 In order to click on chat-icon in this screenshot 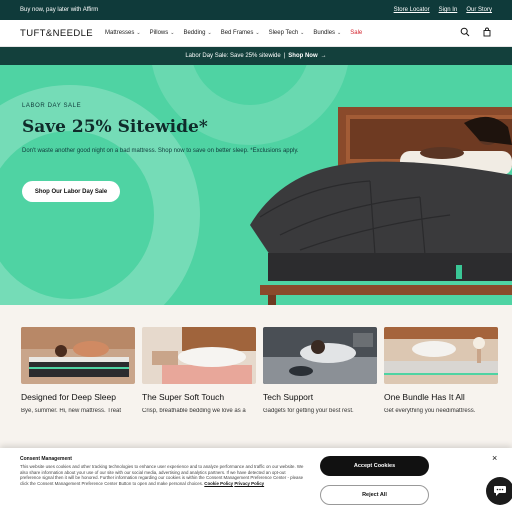, I will do `click(499, 491)`.